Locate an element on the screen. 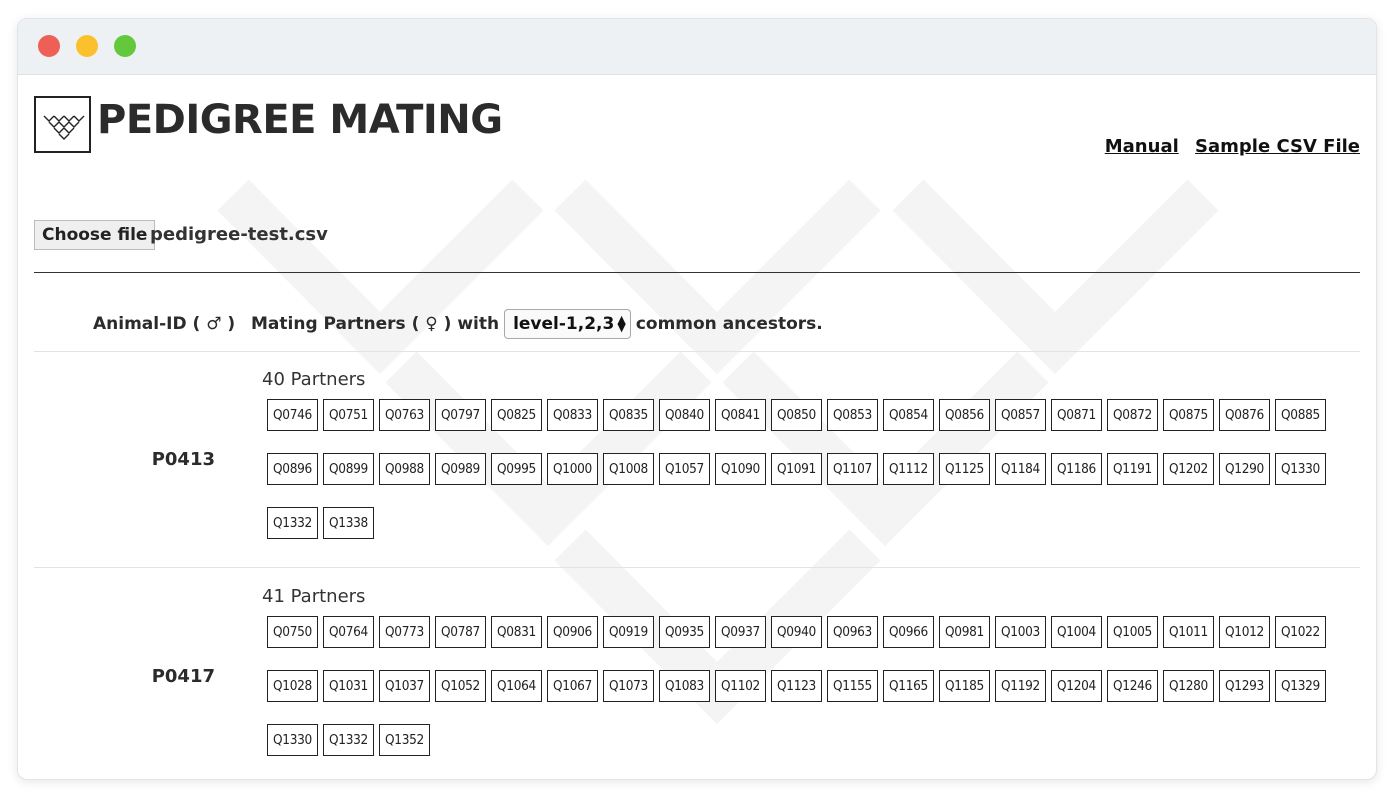 This screenshot has width=1398, height=794. partner-tag: Q0906 is located at coordinates (572, 632).